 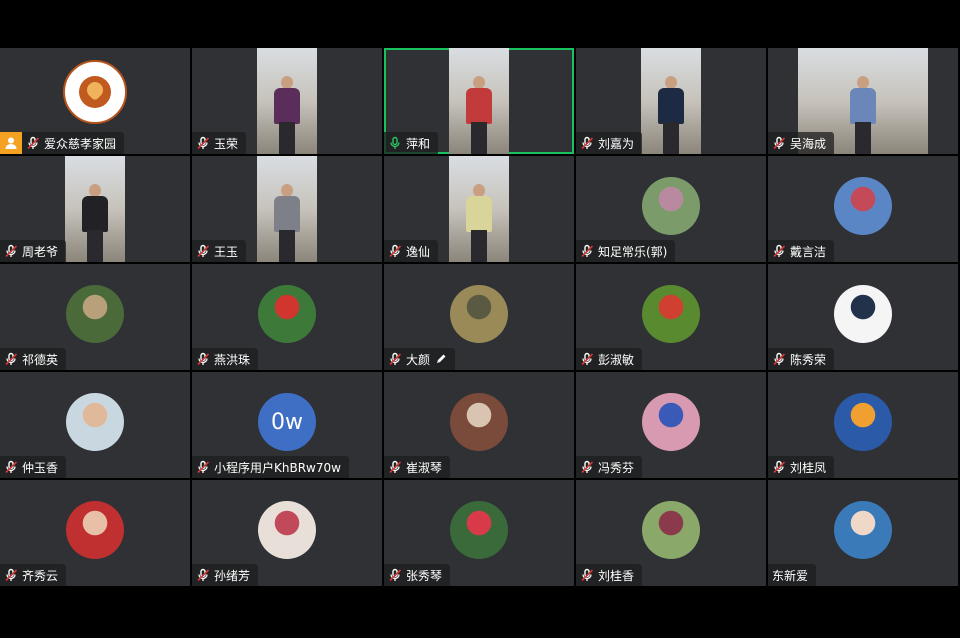 What do you see at coordinates (40, 575) in the screenshot?
I see `participant-name: 齐秀云` at bounding box center [40, 575].